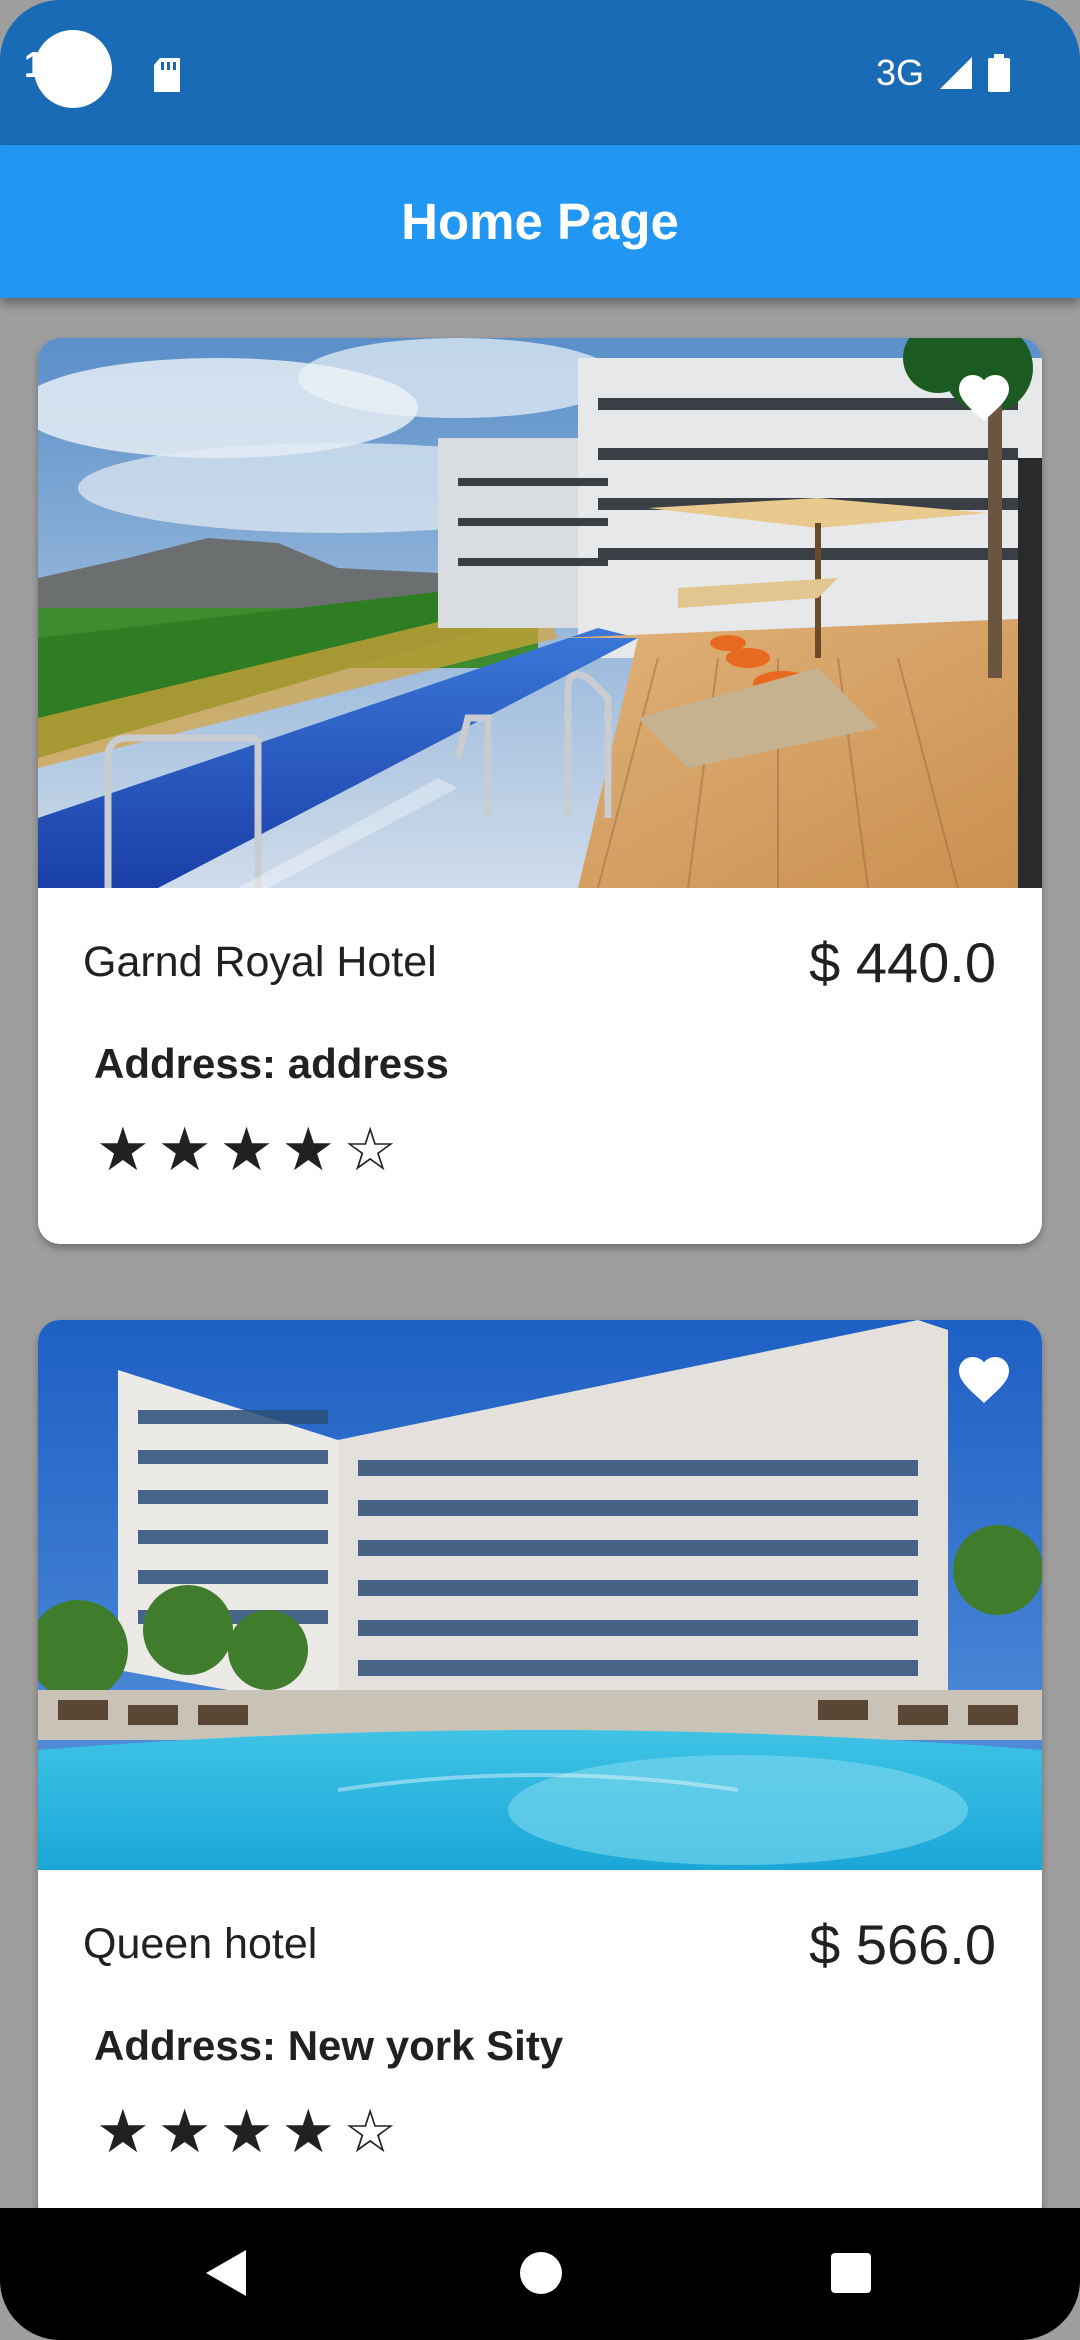 This screenshot has width=1080, height=2340. Describe the element at coordinates (899, 72) in the screenshot. I see `network-type: 3G` at that location.